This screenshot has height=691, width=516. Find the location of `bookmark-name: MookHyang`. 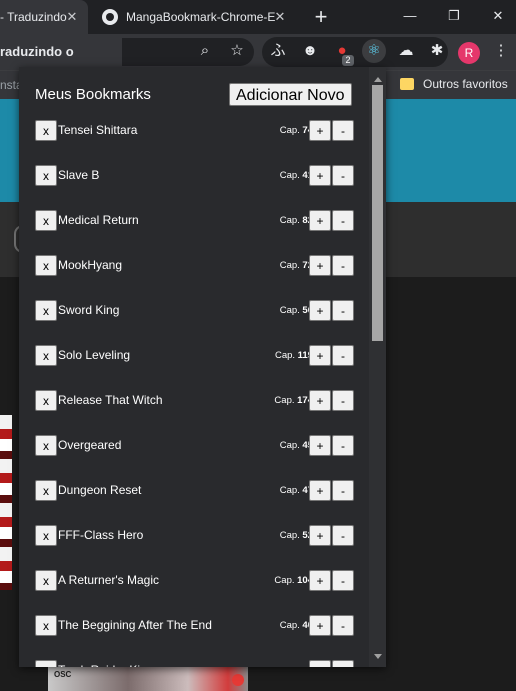

bookmark-name: MookHyang is located at coordinates (90, 265).